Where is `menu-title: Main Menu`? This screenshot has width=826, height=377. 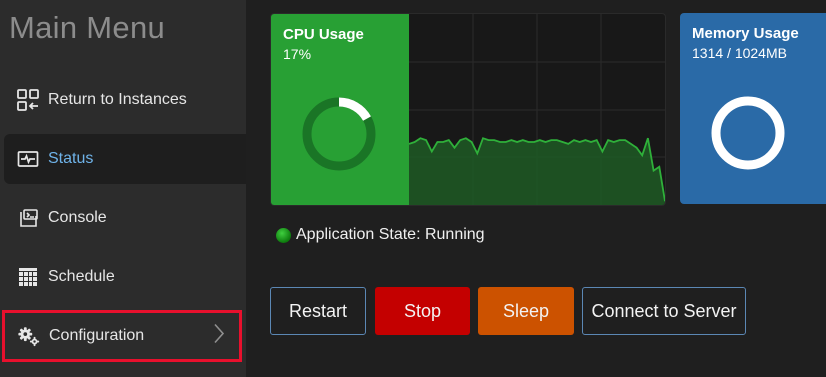 menu-title: Main Menu is located at coordinates (87, 27).